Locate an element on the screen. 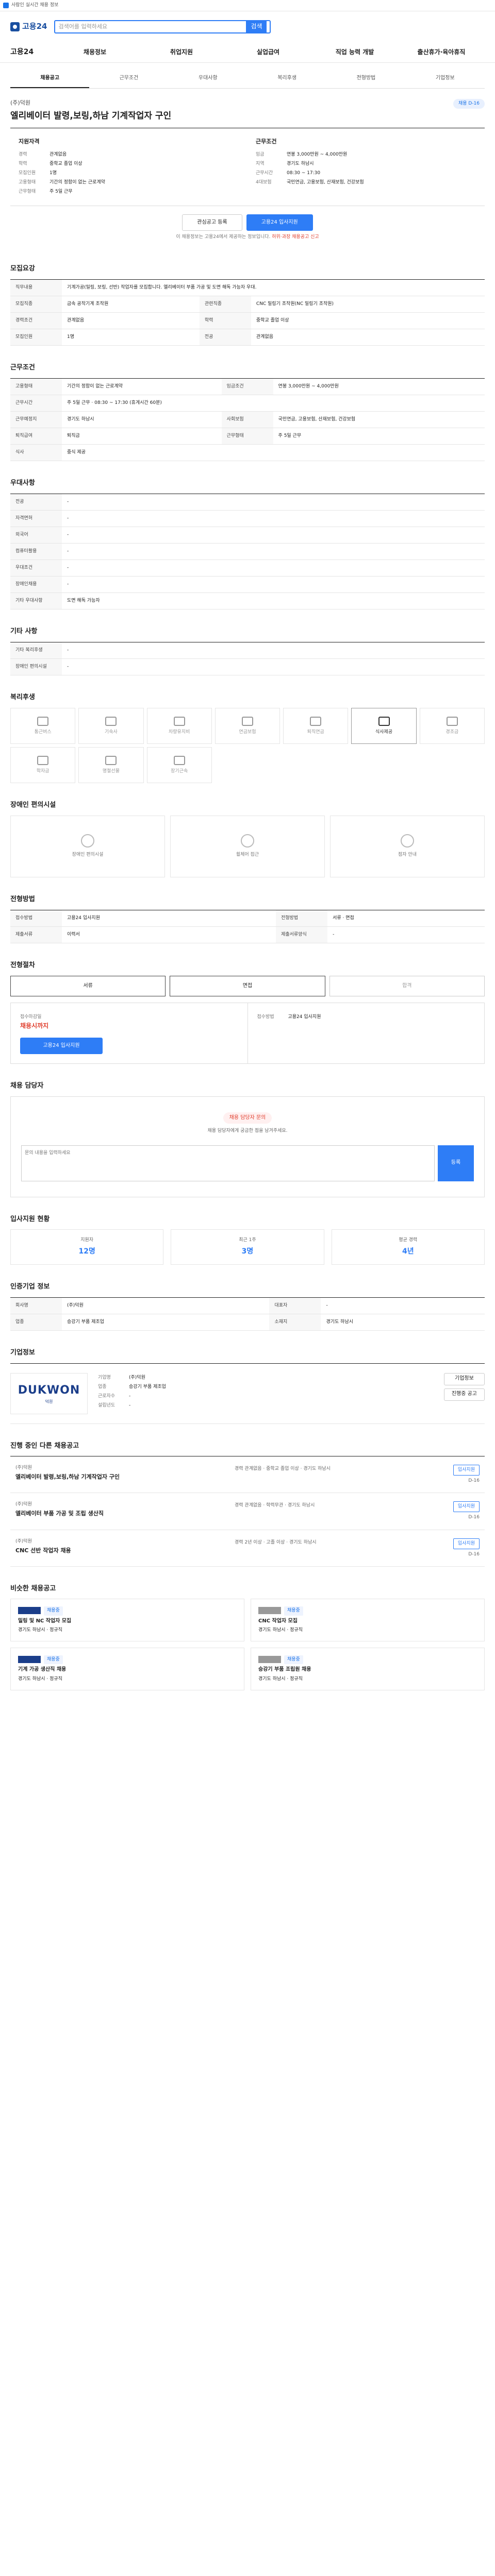 This screenshot has width=495, height=2576. selection-table: 접수방법 고용24 입사지원 전형방법 서류 · 면접 제출서류 이력서 제출서류양식 - is located at coordinates (247, 926).